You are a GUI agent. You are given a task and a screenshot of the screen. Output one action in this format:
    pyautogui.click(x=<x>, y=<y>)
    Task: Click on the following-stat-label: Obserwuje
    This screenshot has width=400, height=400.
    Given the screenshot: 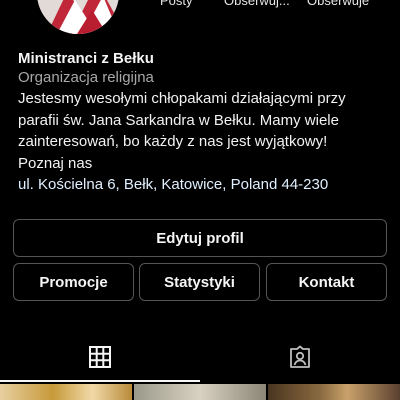 What is the action you would take?
    pyautogui.click(x=338, y=4)
    